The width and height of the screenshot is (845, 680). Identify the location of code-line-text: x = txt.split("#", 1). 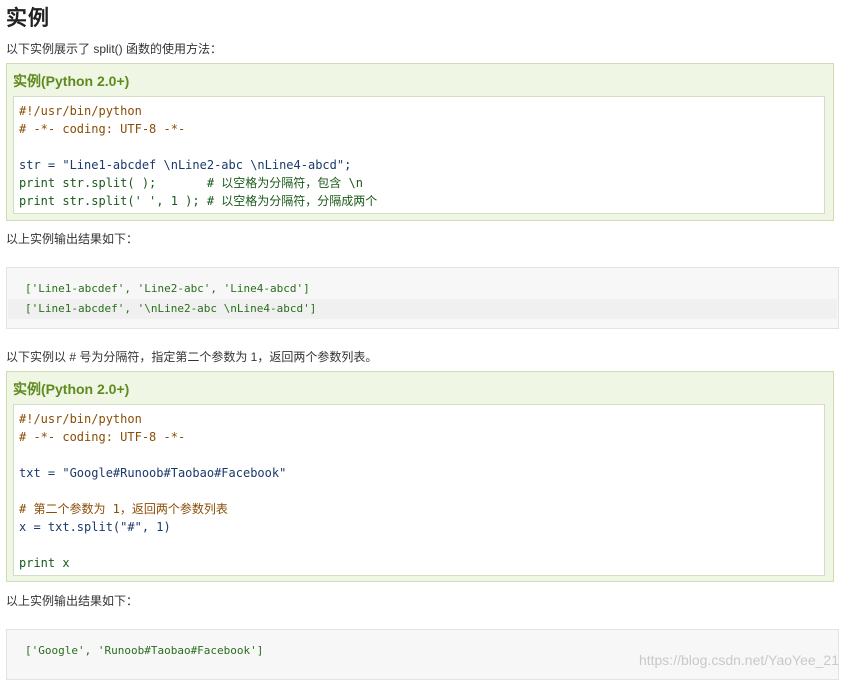
(95, 527).